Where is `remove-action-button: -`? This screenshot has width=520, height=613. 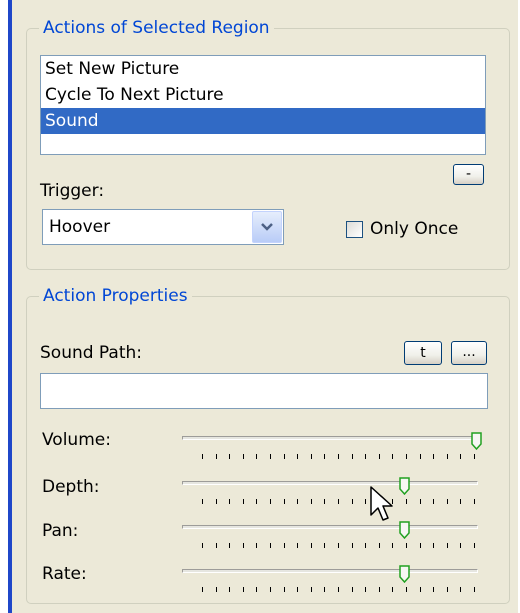 remove-action-button: - is located at coordinates (468, 174).